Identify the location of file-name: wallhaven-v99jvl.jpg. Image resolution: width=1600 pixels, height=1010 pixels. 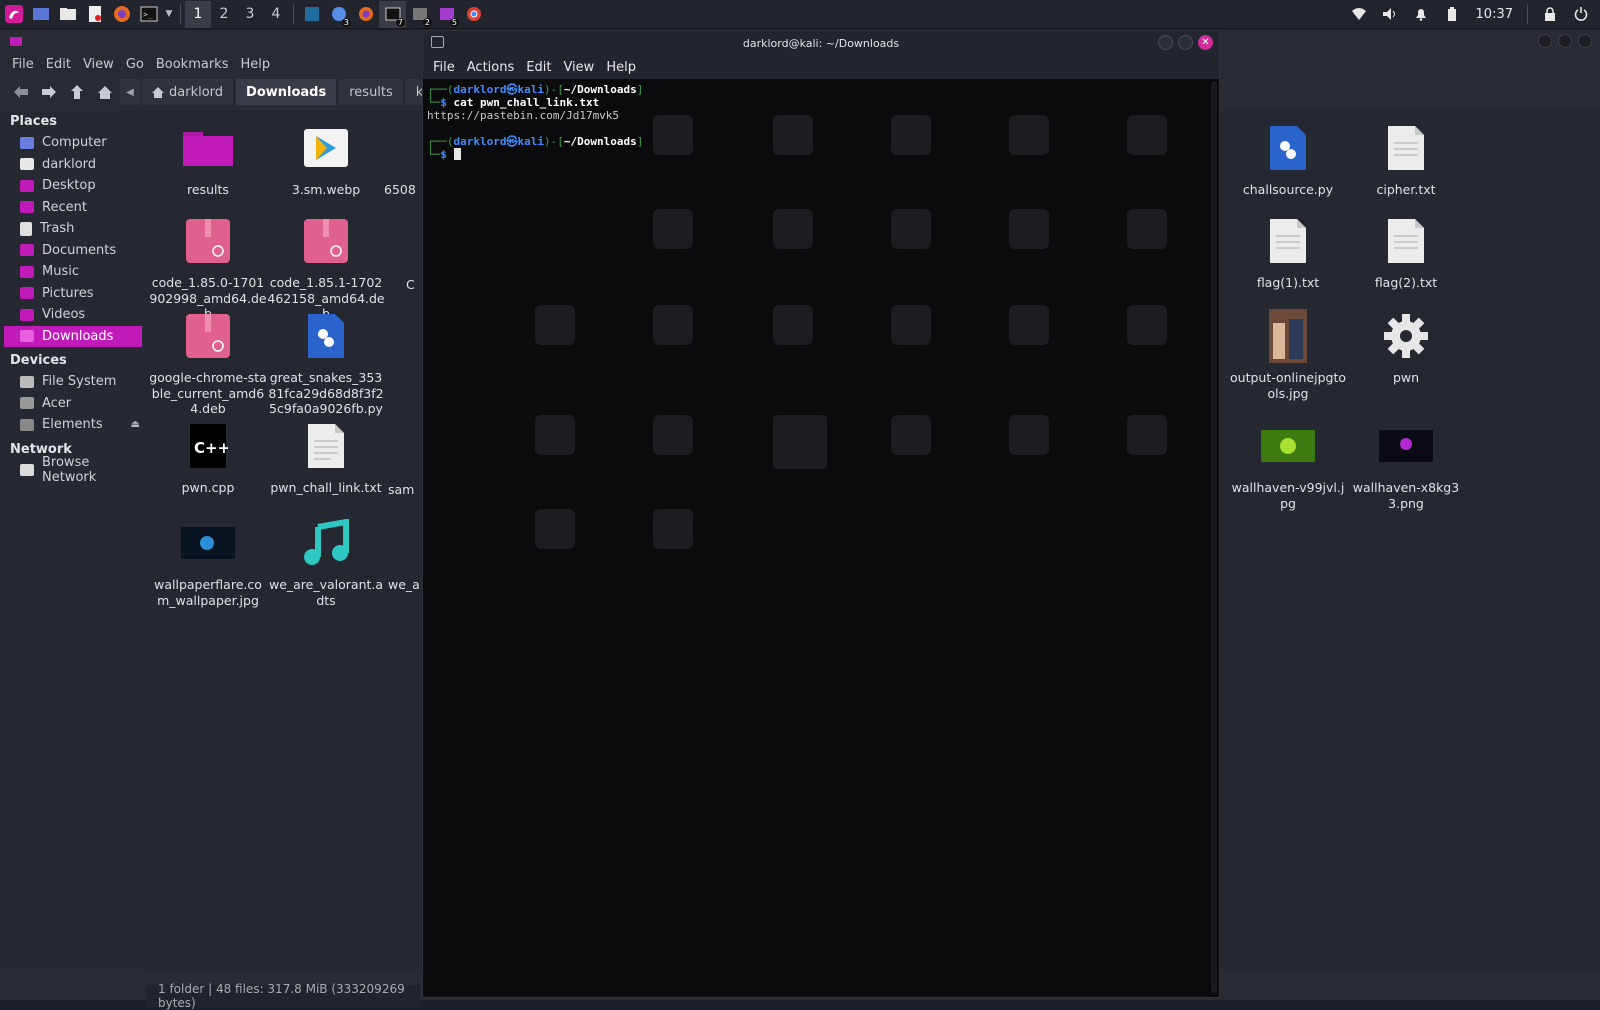
(1288, 495).